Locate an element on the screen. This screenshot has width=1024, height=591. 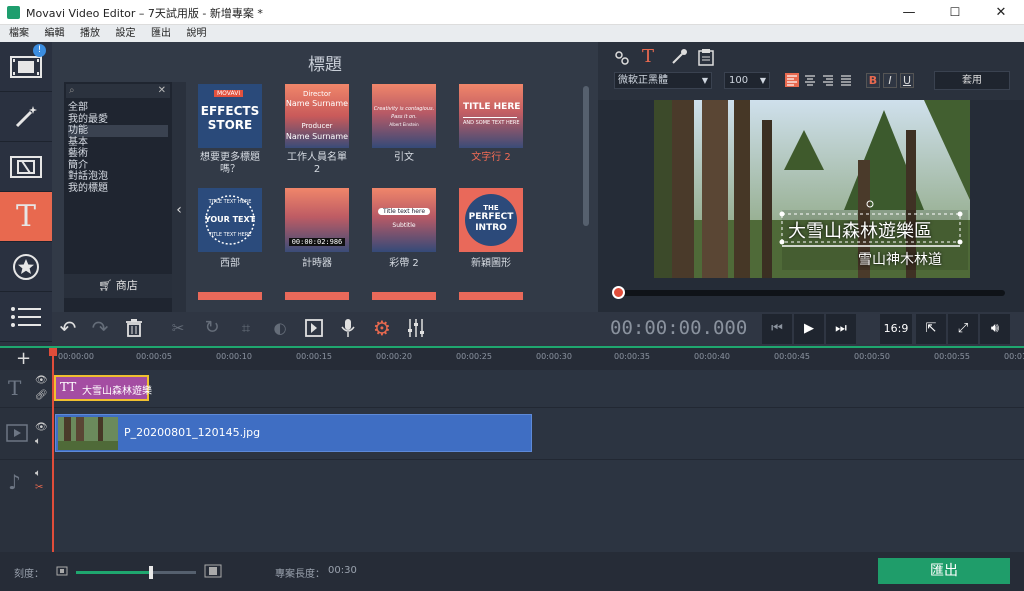
undo-button: ↶ is located at coordinates (68, 328).